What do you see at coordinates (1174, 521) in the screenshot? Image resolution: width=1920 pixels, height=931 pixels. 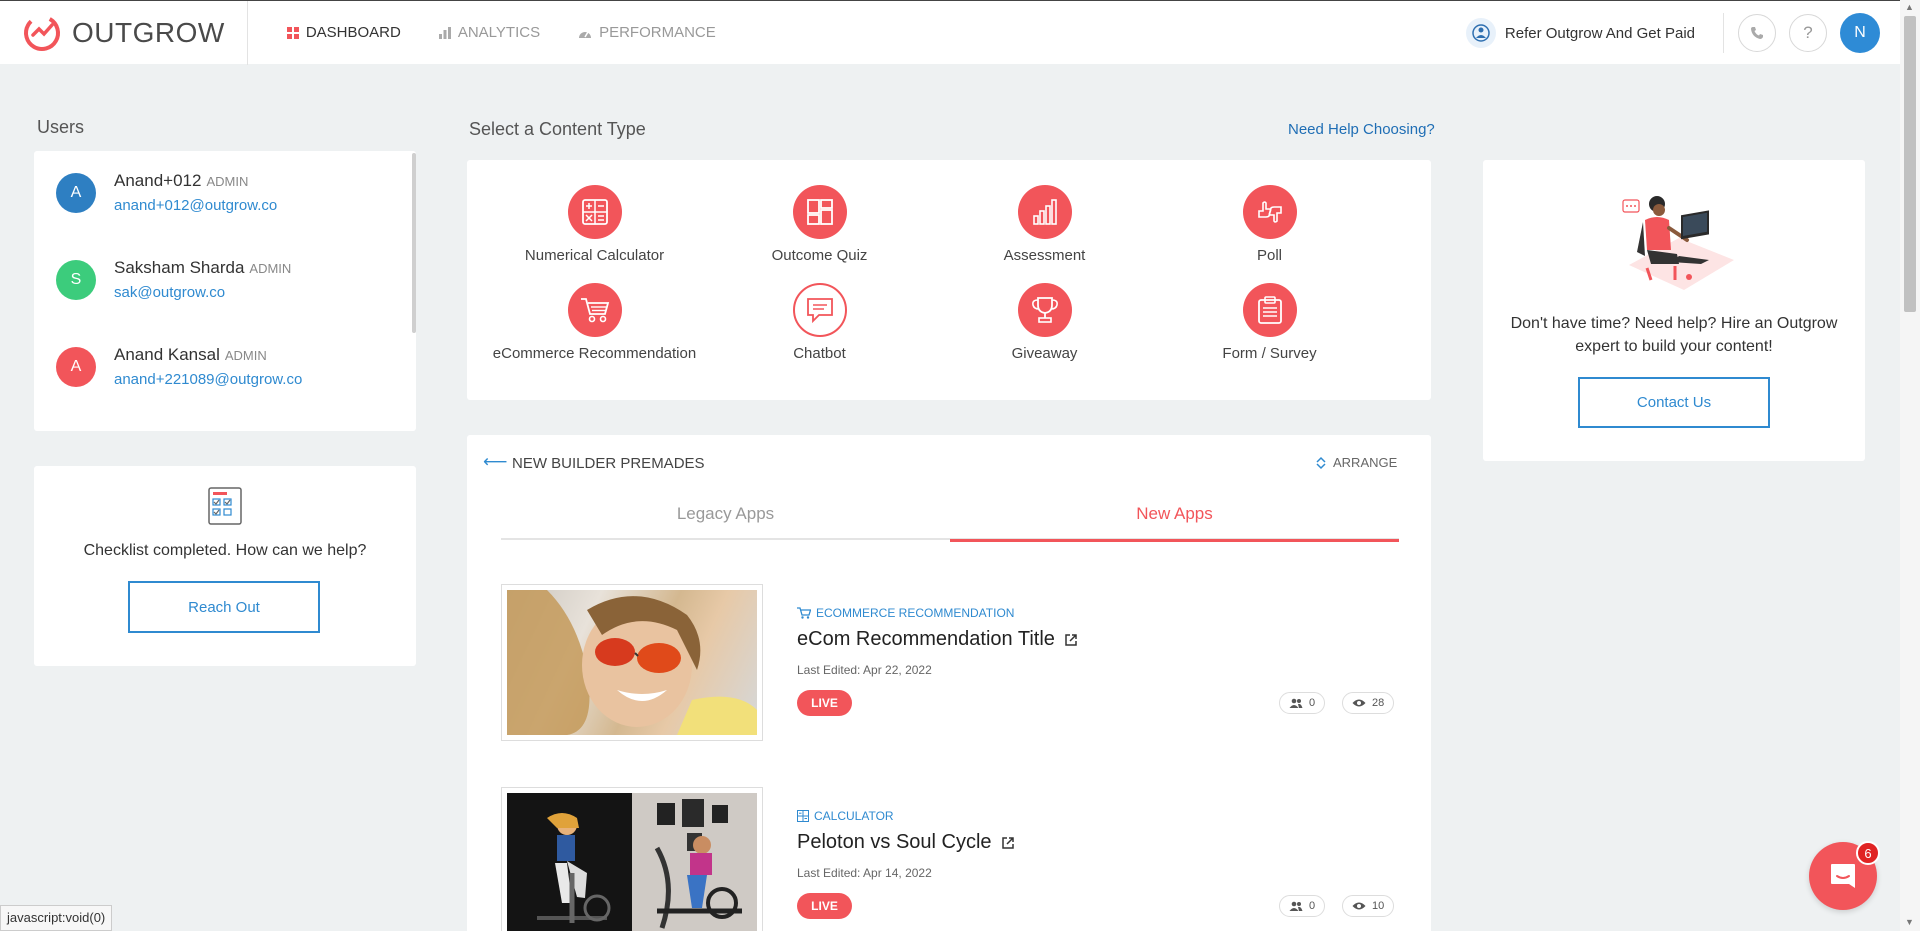 I see `tab-new-apps: New Apps` at bounding box center [1174, 521].